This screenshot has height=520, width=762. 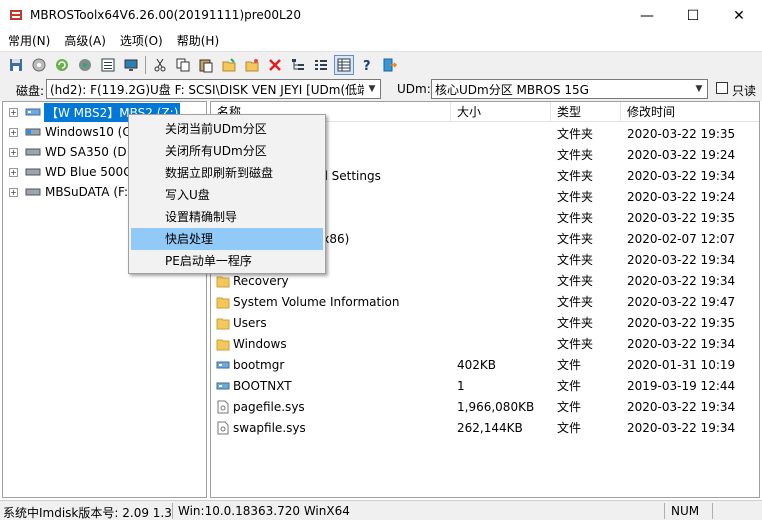 I want to click on udm-select: 核心UDm分区 MBROS 15G ▼, so click(x=569, y=89).